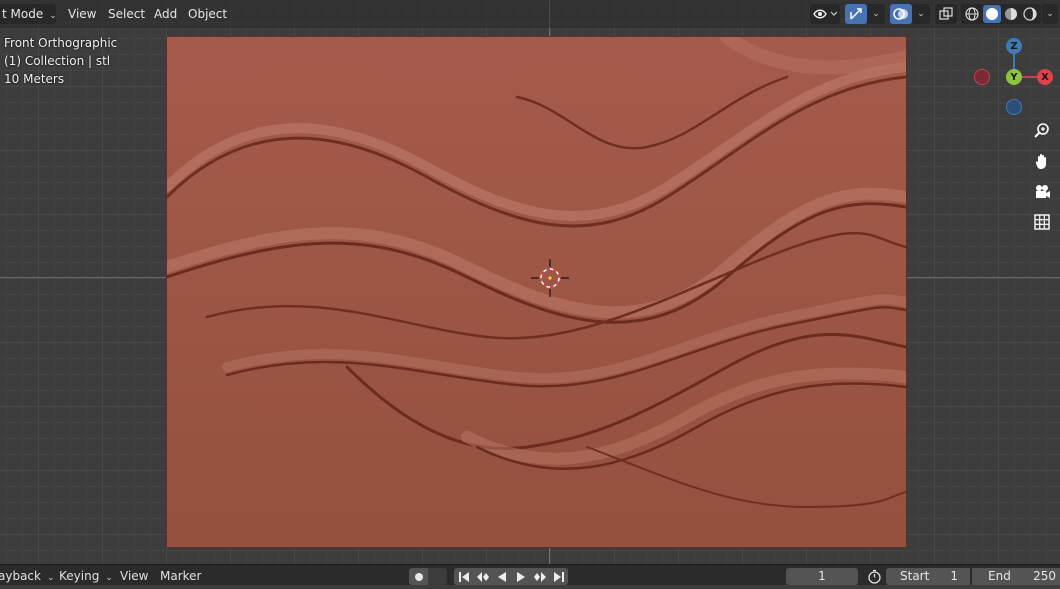 This screenshot has width=1060, height=589. Describe the element at coordinates (23, 14) in the screenshot. I see `mode-label: t Mode` at that location.